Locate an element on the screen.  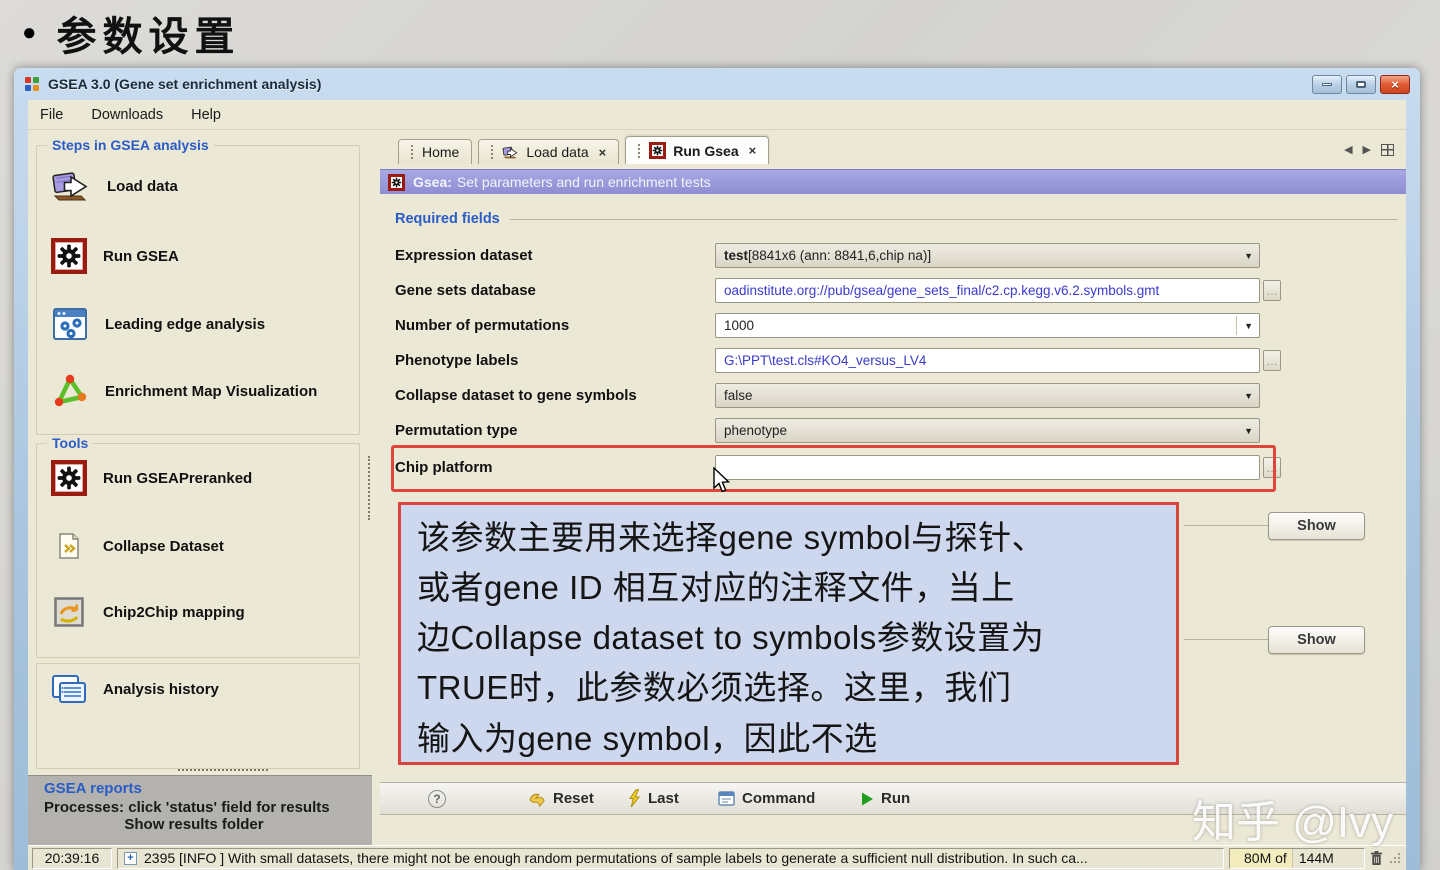
sidebar-item-run-gsea: Run GSEA is located at coordinates (115, 256).